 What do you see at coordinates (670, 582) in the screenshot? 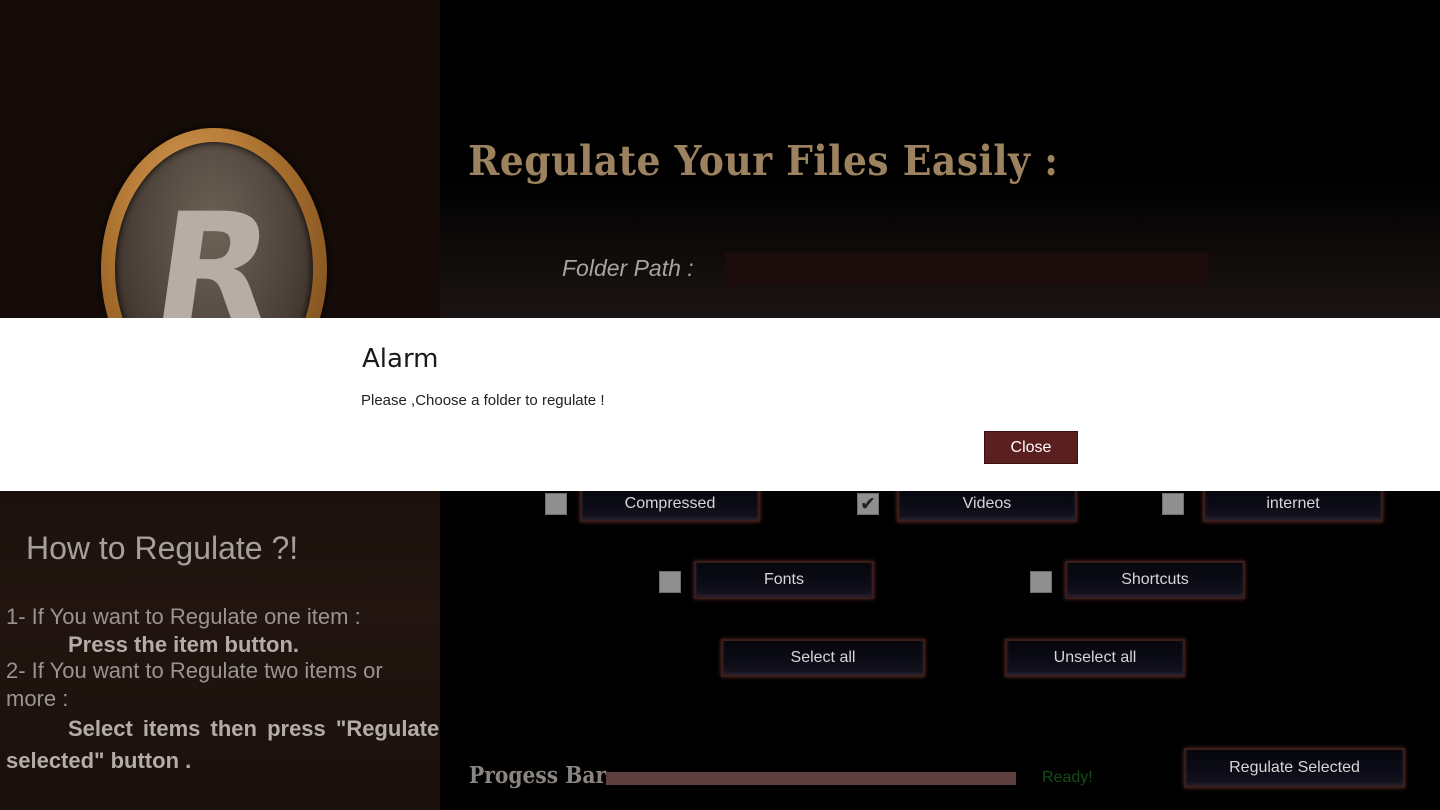
I see `checkbox-fonts` at bounding box center [670, 582].